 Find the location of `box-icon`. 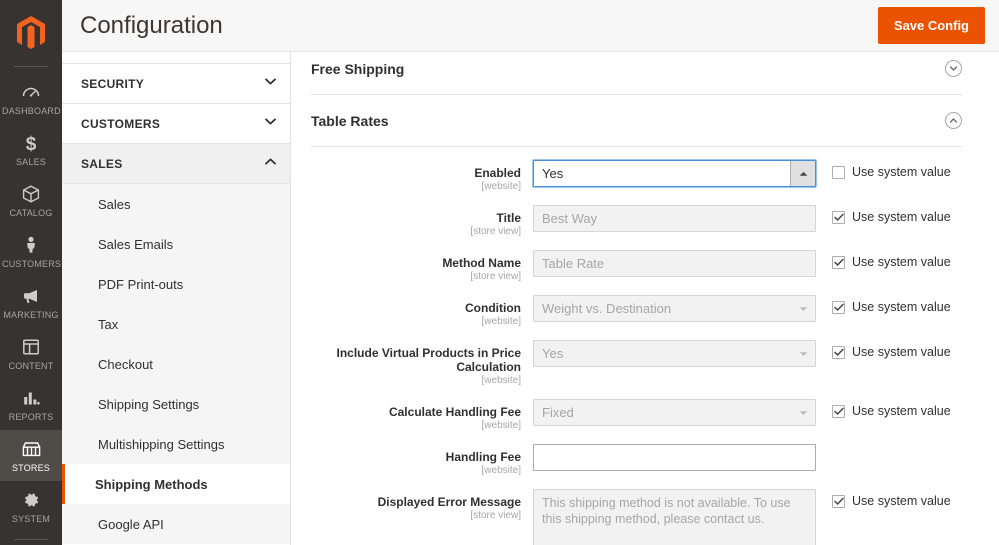

box-icon is located at coordinates (31, 194).